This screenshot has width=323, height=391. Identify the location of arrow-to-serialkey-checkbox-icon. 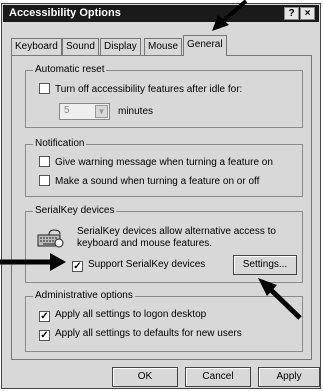
(33, 262).